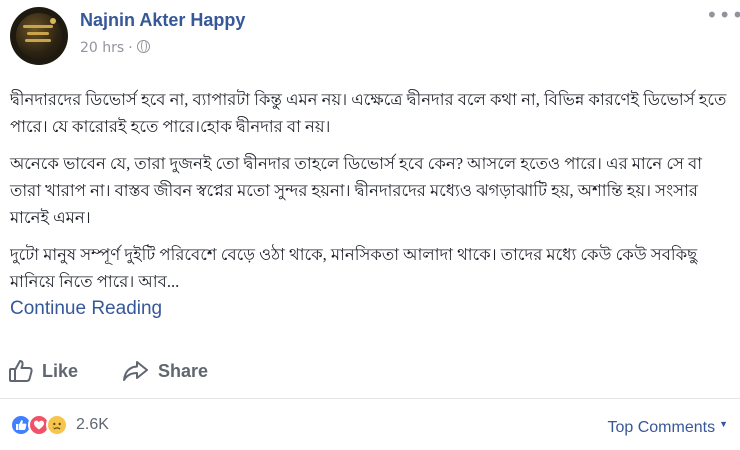 This screenshot has height=450, width=740. What do you see at coordinates (92, 424) in the screenshot?
I see `reaction-count: 2.6K` at bounding box center [92, 424].